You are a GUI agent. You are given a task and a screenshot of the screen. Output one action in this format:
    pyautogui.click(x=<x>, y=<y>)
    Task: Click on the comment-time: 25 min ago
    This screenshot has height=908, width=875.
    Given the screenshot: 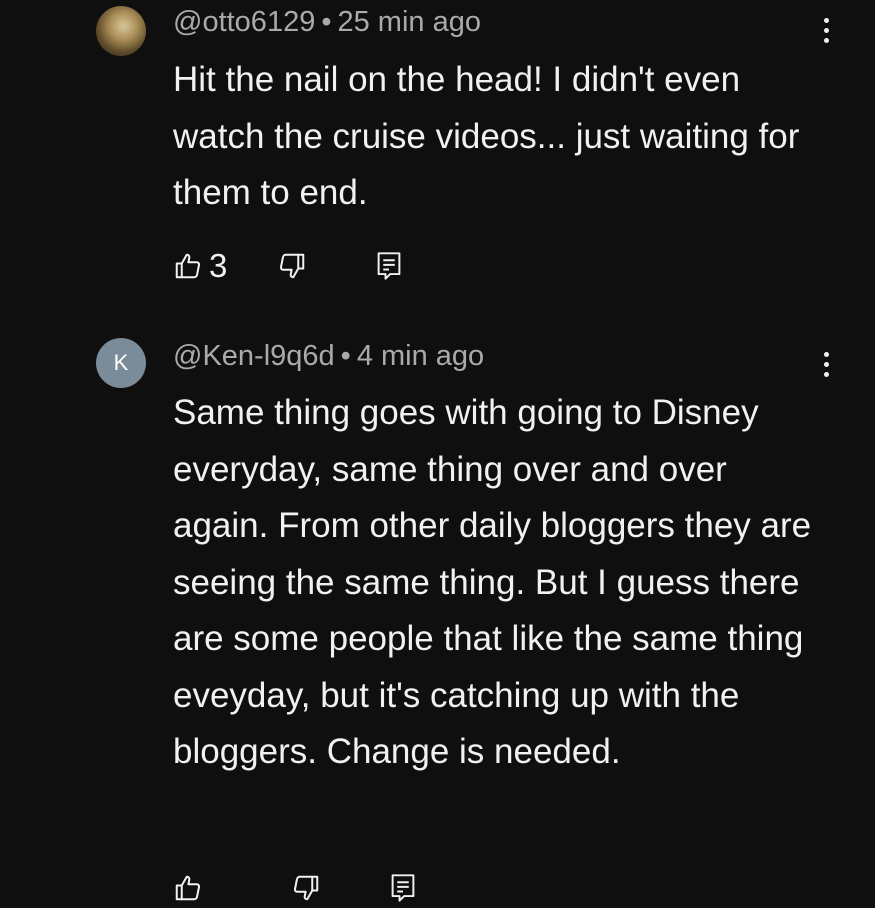 What is the action you would take?
    pyautogui.click(x=409, y=22)
    